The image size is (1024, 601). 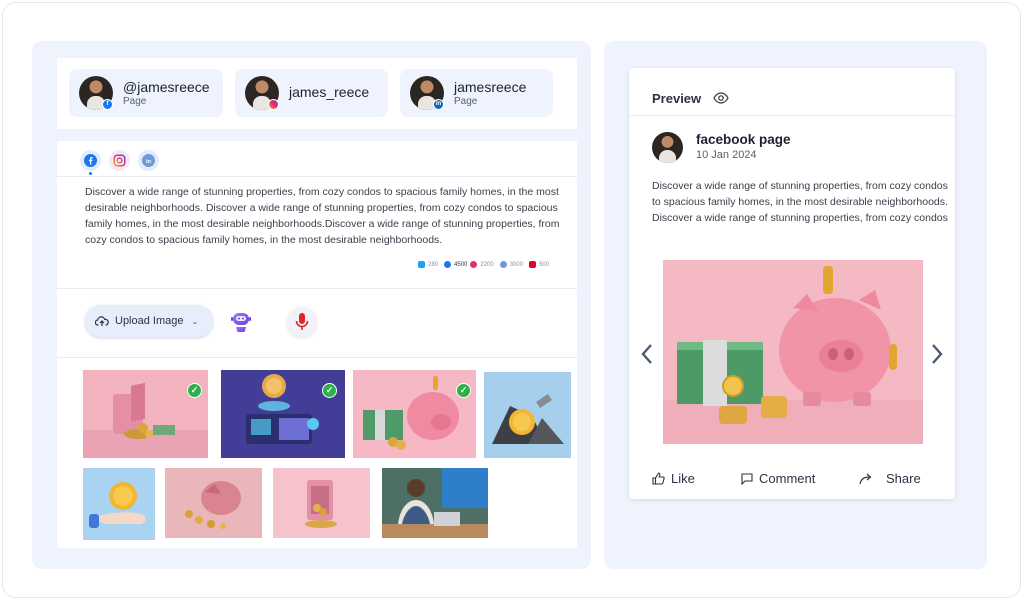 I want to click on man-laptop-image, so click(x=435, y=503).